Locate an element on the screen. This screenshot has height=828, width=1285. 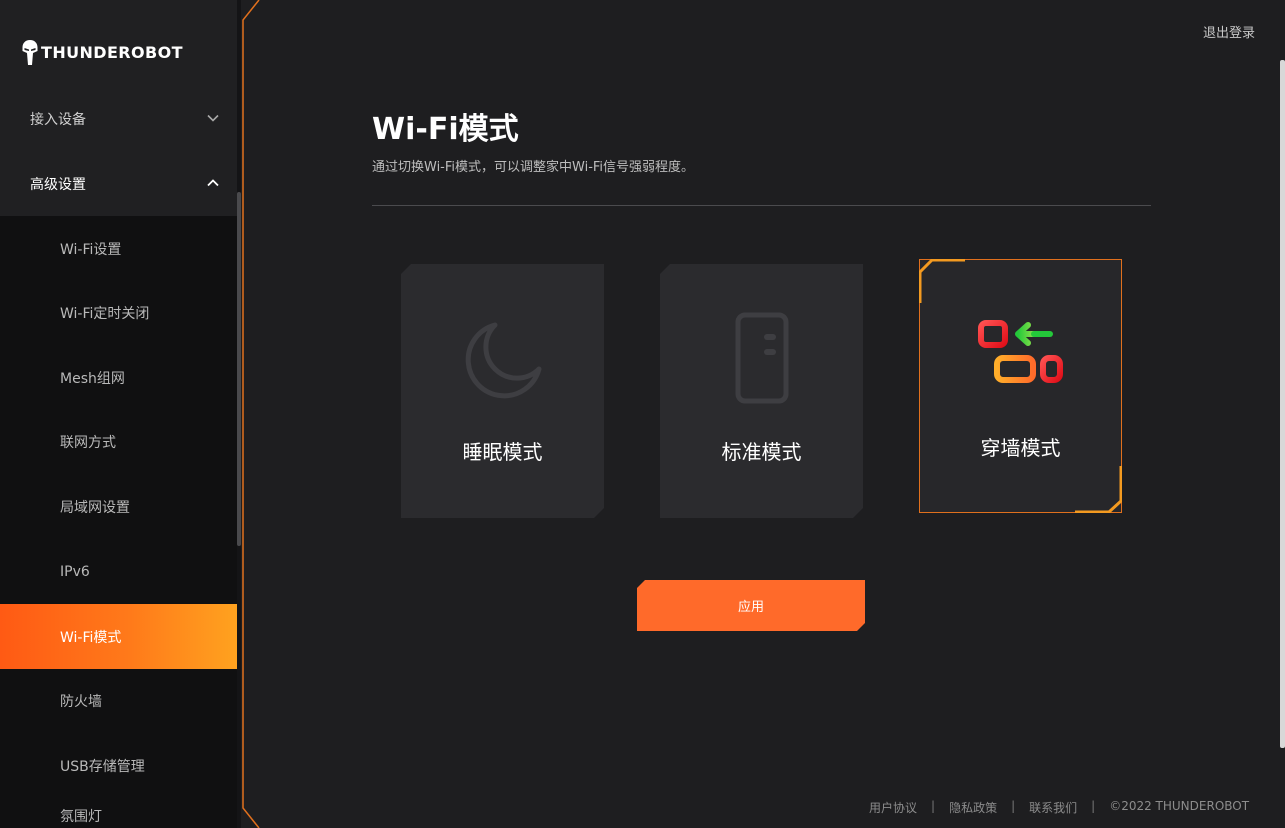
sidebar-item-label: Wi-Fi模式 is located at coordinates (91, 637).